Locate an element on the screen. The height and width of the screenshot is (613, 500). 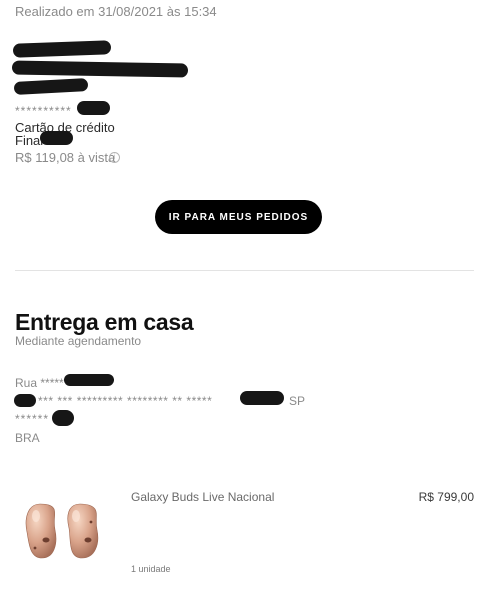
redacted-card-digits is located at coordinates (93, 108).